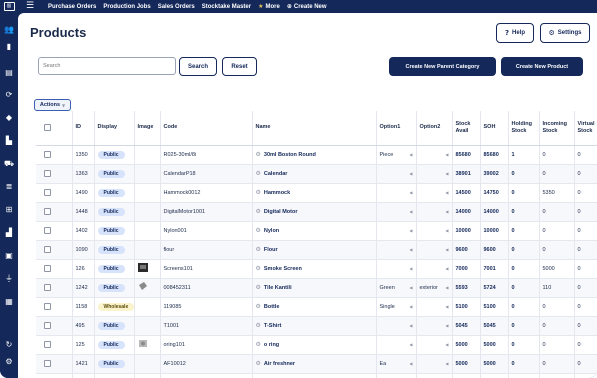 The height and width of the screenshot is (378, 597). What do you see at coordinates (271, 231) in the screenshot?
I see `product-name-link: Nylon` at bounding box center [271, 231].